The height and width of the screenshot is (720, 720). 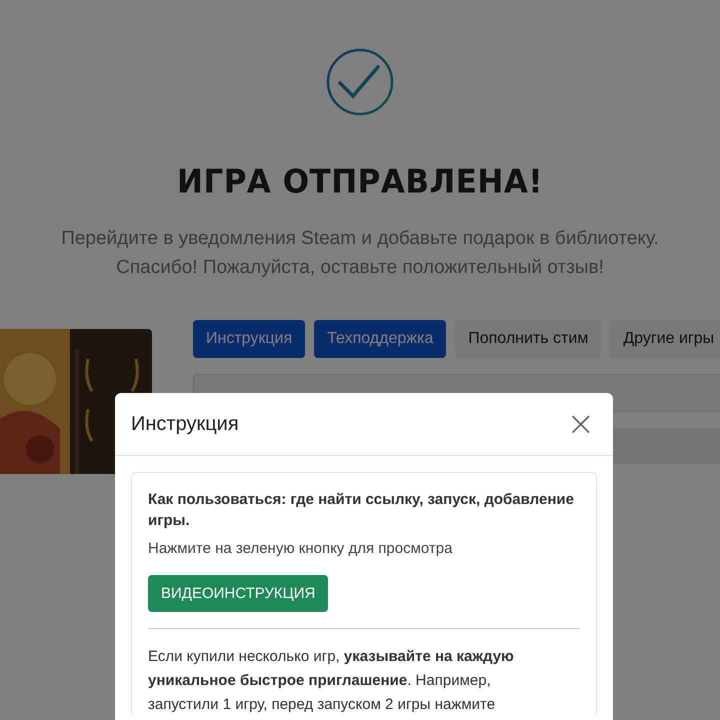 I want to click on dialog-title: Инструкция, so click(x=185, y=424).